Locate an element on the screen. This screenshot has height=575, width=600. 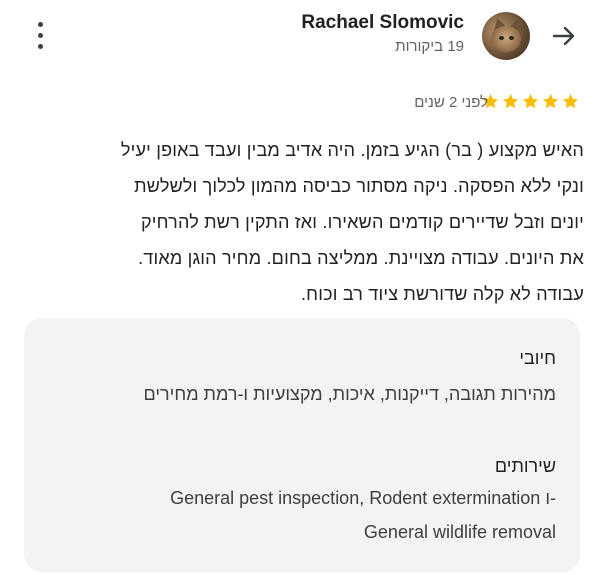
services-value-line2: General wildlife removal is located at coordinates (459, 532).